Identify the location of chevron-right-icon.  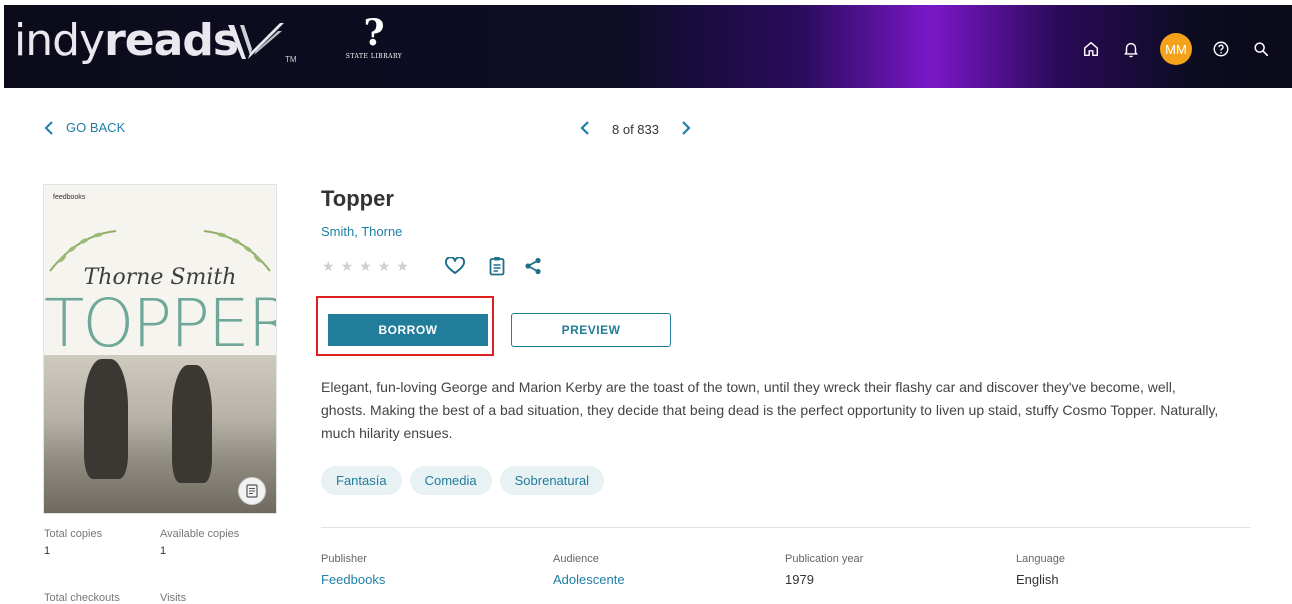
(686, 128).